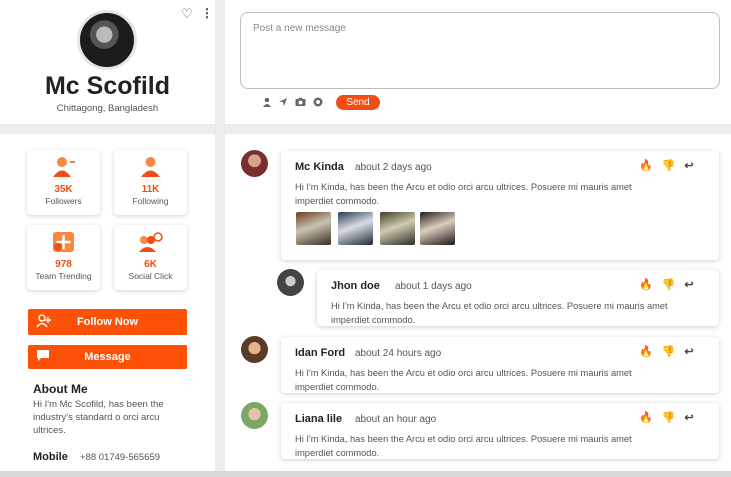 This screenshot has width=731, height=477. I want to click on post-author: Jhon doe, so click(355, 286).